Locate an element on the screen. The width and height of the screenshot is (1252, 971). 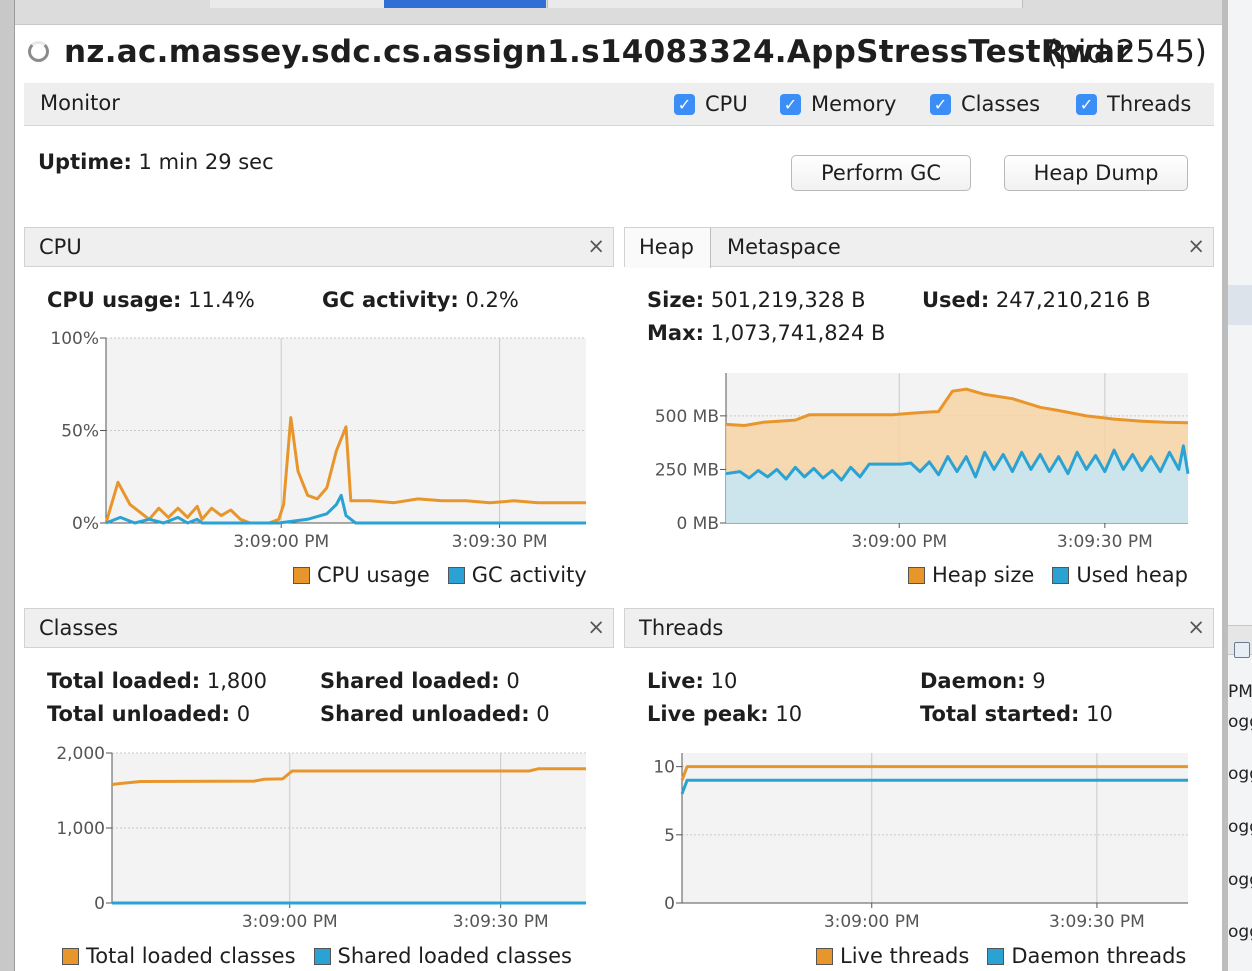
stat-label: Total unloaded: is located at coordinates (139, 714).